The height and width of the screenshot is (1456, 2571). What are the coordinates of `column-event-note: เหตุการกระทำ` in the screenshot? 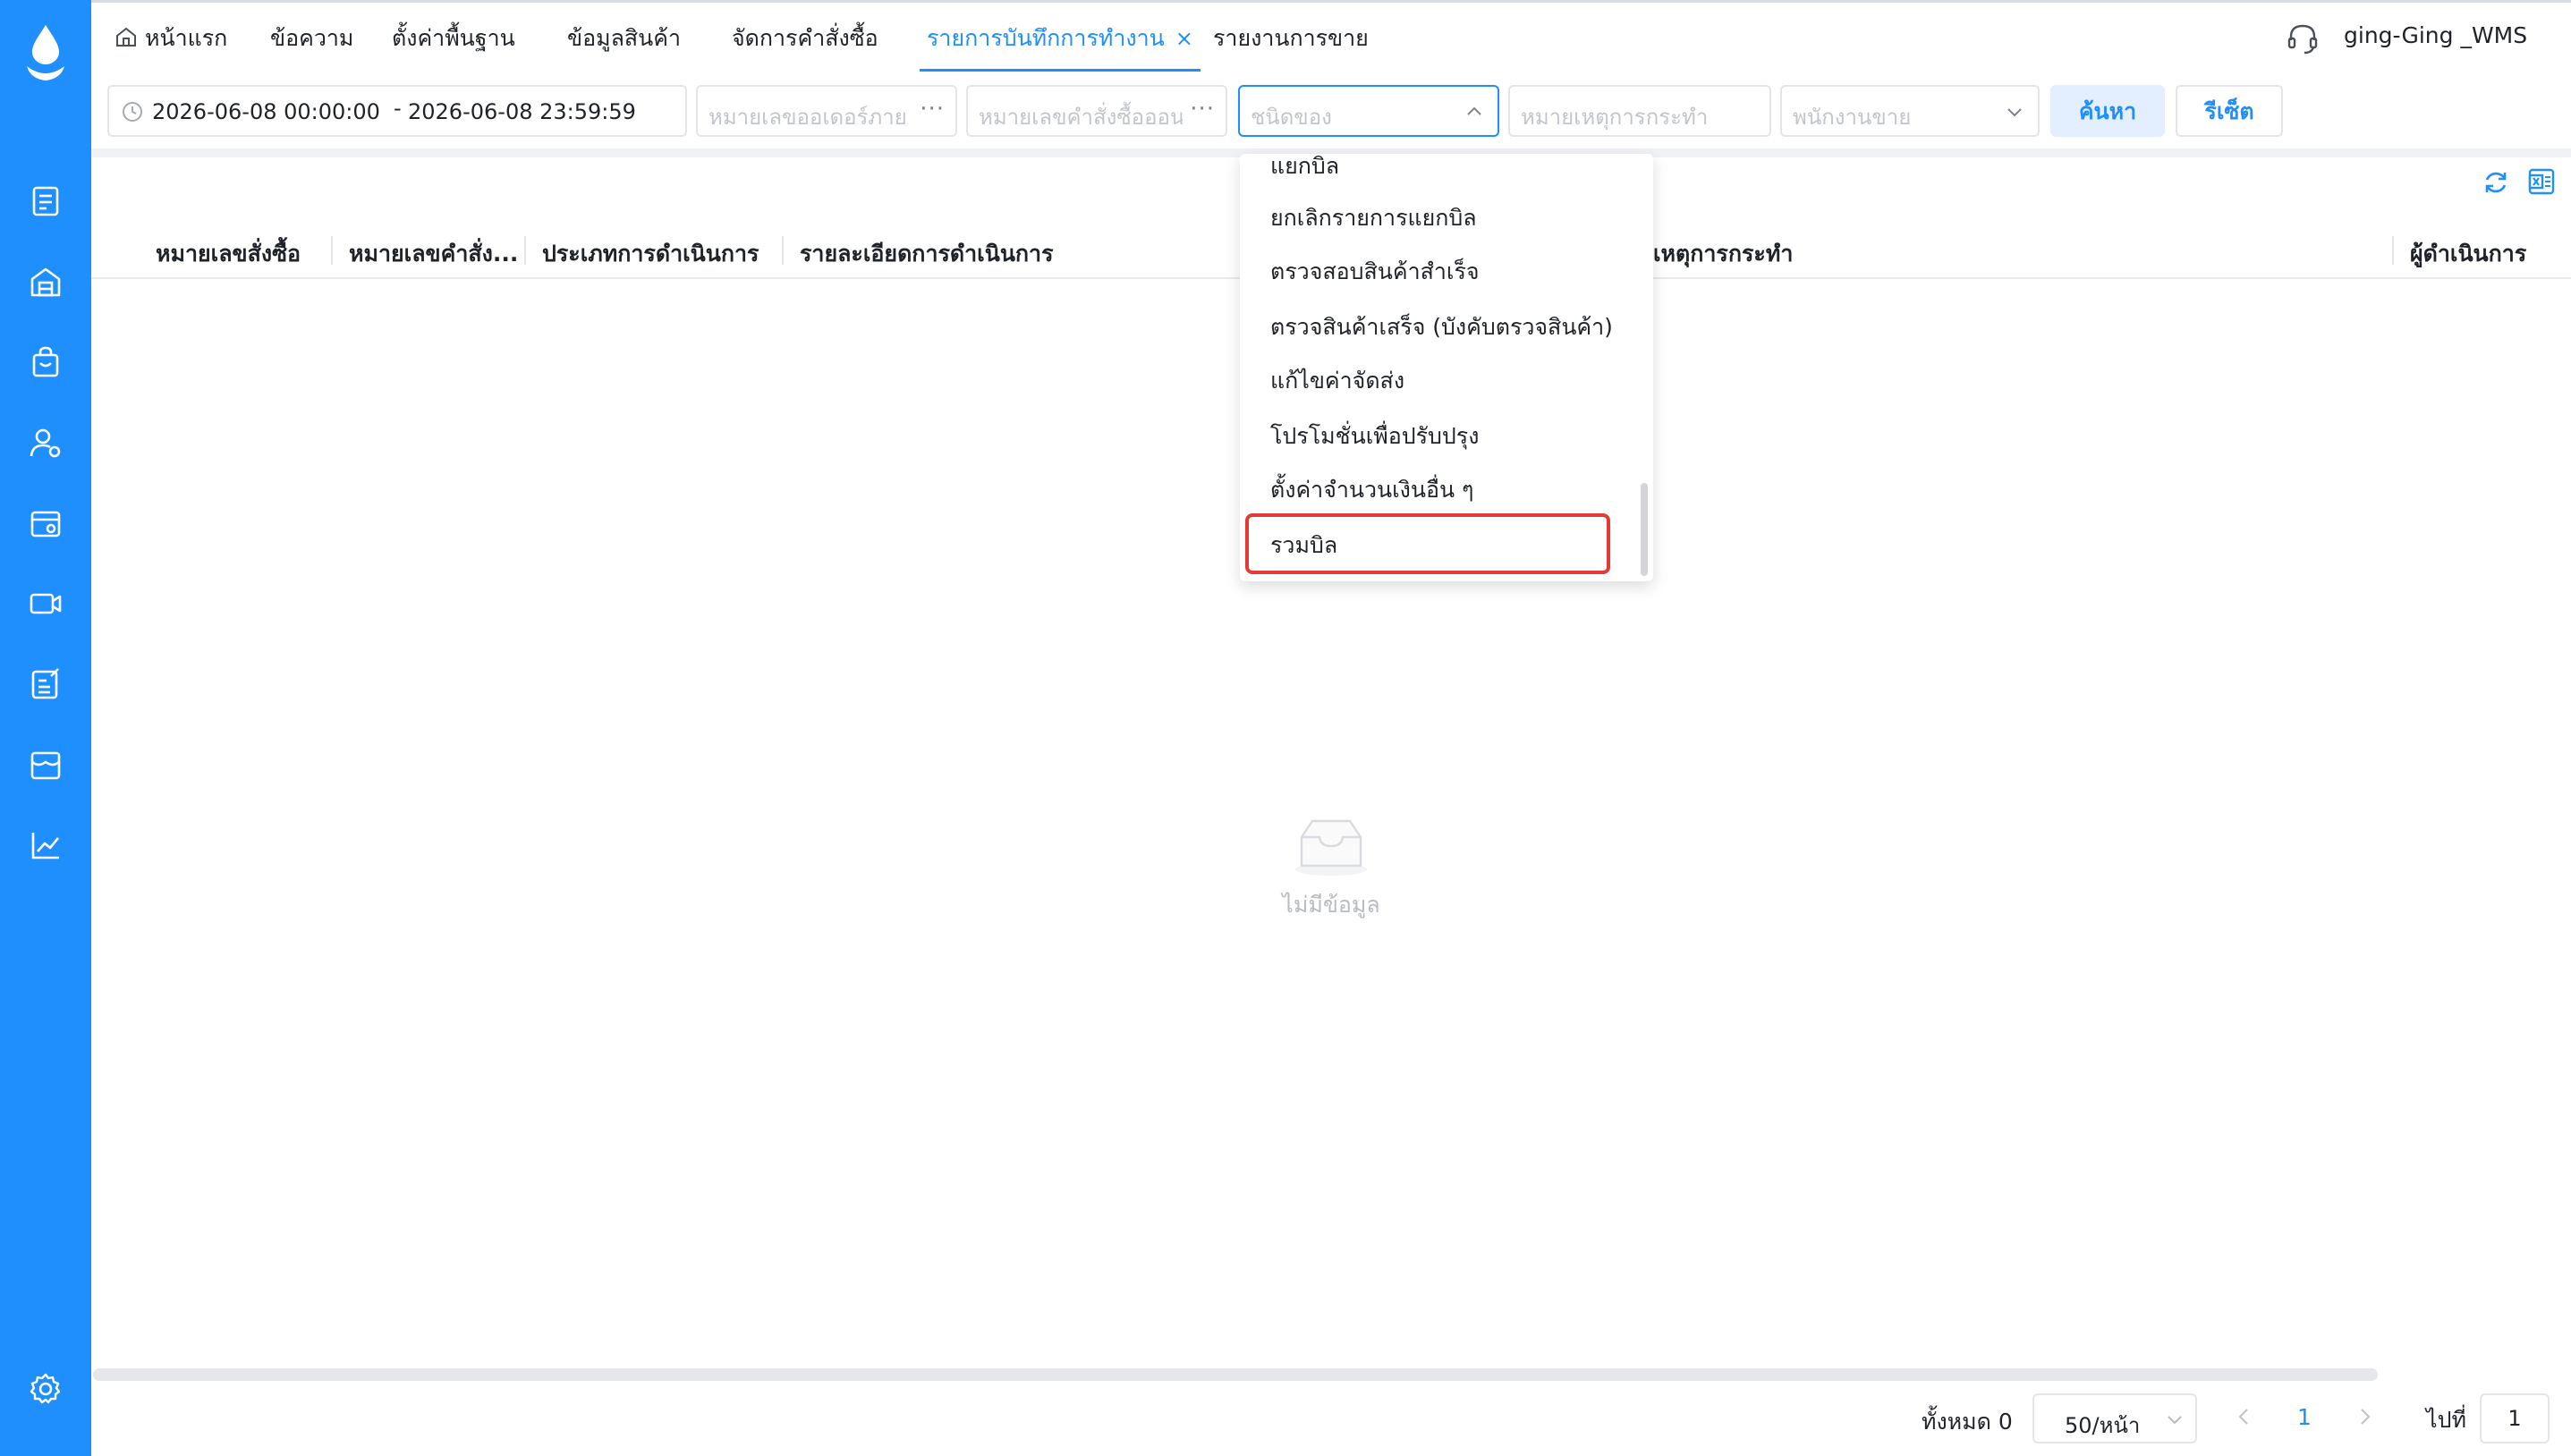 It's located at (1723, 254).